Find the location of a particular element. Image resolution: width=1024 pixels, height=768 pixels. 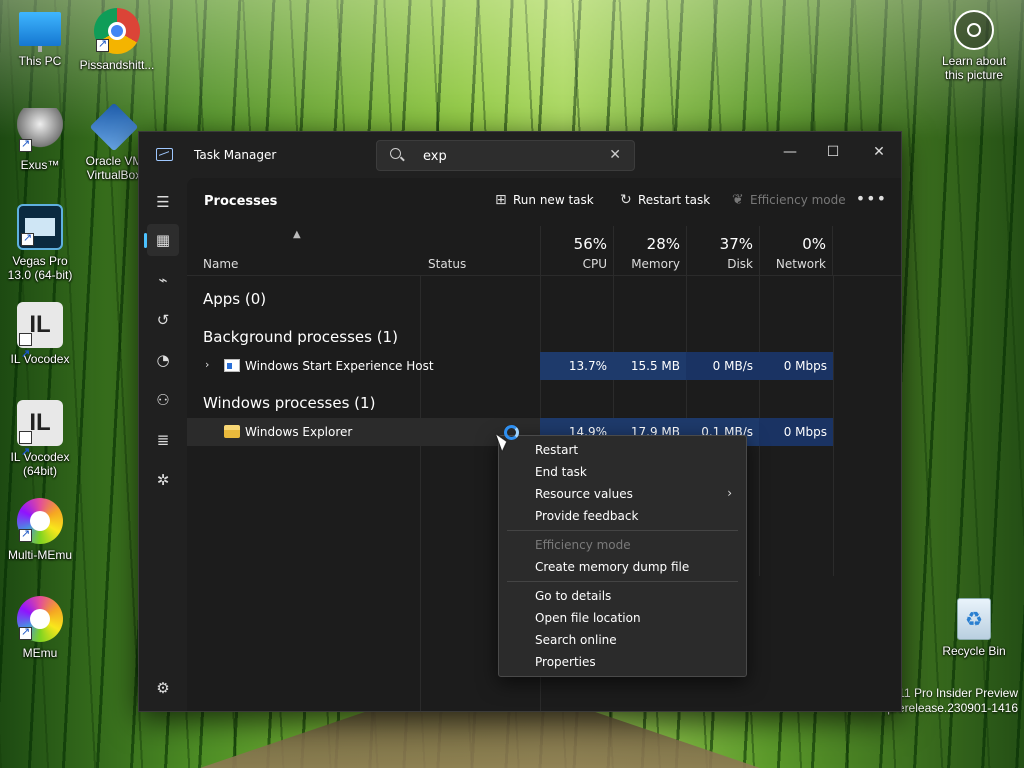

history-icon: ↺ is located at coordinates (163, 320).